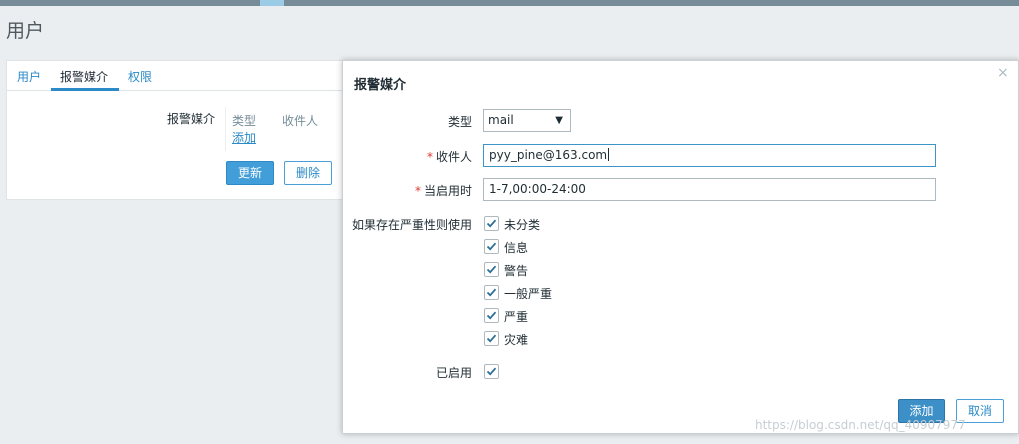 This screenshot has height=444, width=1019. Describe the element at coordinates (501, 120) in the screenshot. I see `type-select-value: mail` at that location.